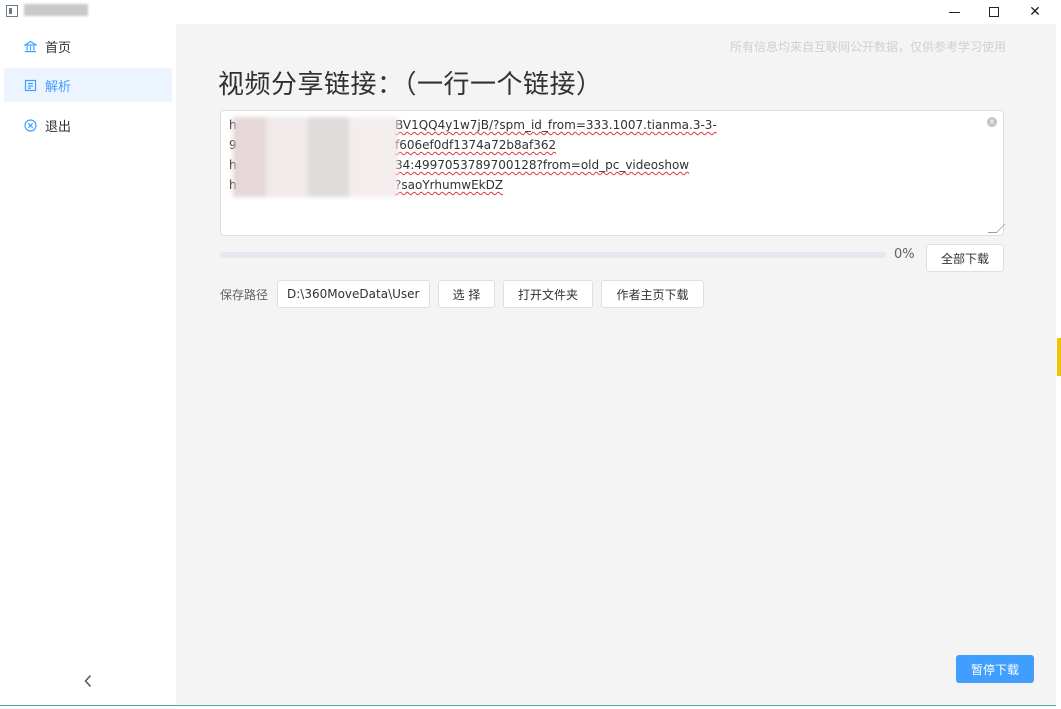  Describe the element at coordinates (353, 294) in the screenshot. I see `save-path-input` at that location.